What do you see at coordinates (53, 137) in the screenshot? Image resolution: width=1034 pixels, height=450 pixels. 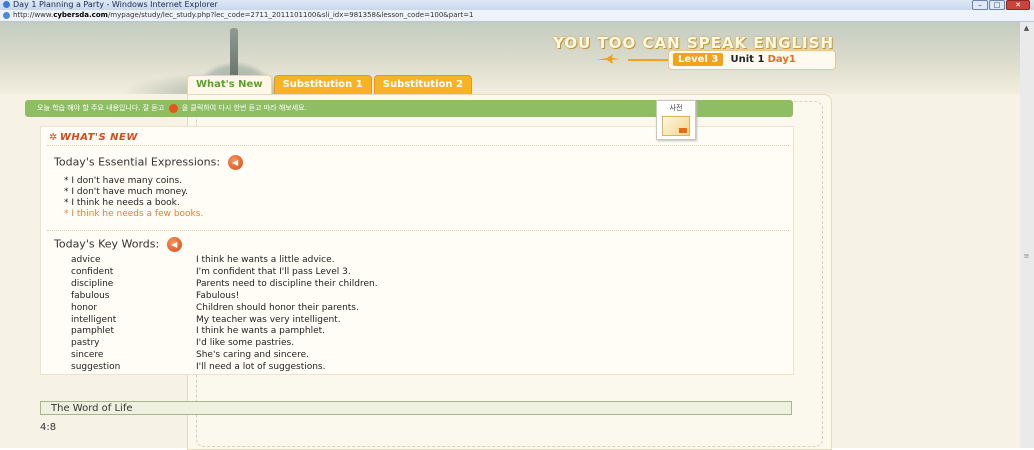 I see `sparkle-icon: ✲` at bounding box center [53, 137].